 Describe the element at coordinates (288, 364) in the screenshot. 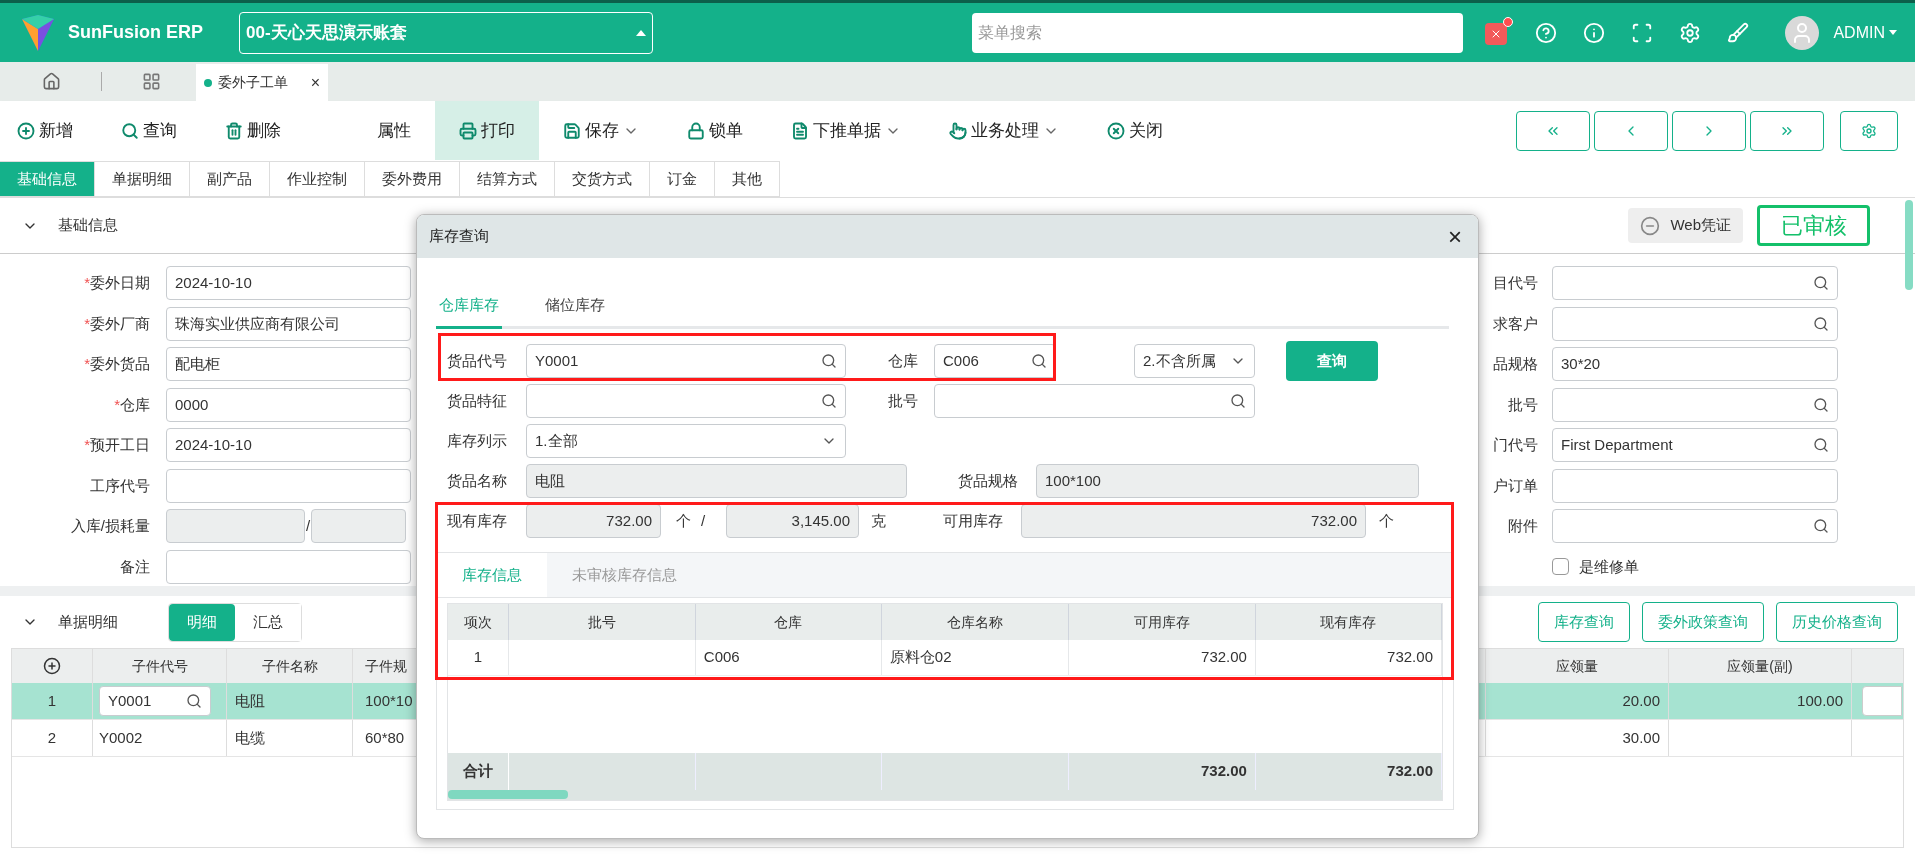

I see `input-field: 配电柜` at that location.